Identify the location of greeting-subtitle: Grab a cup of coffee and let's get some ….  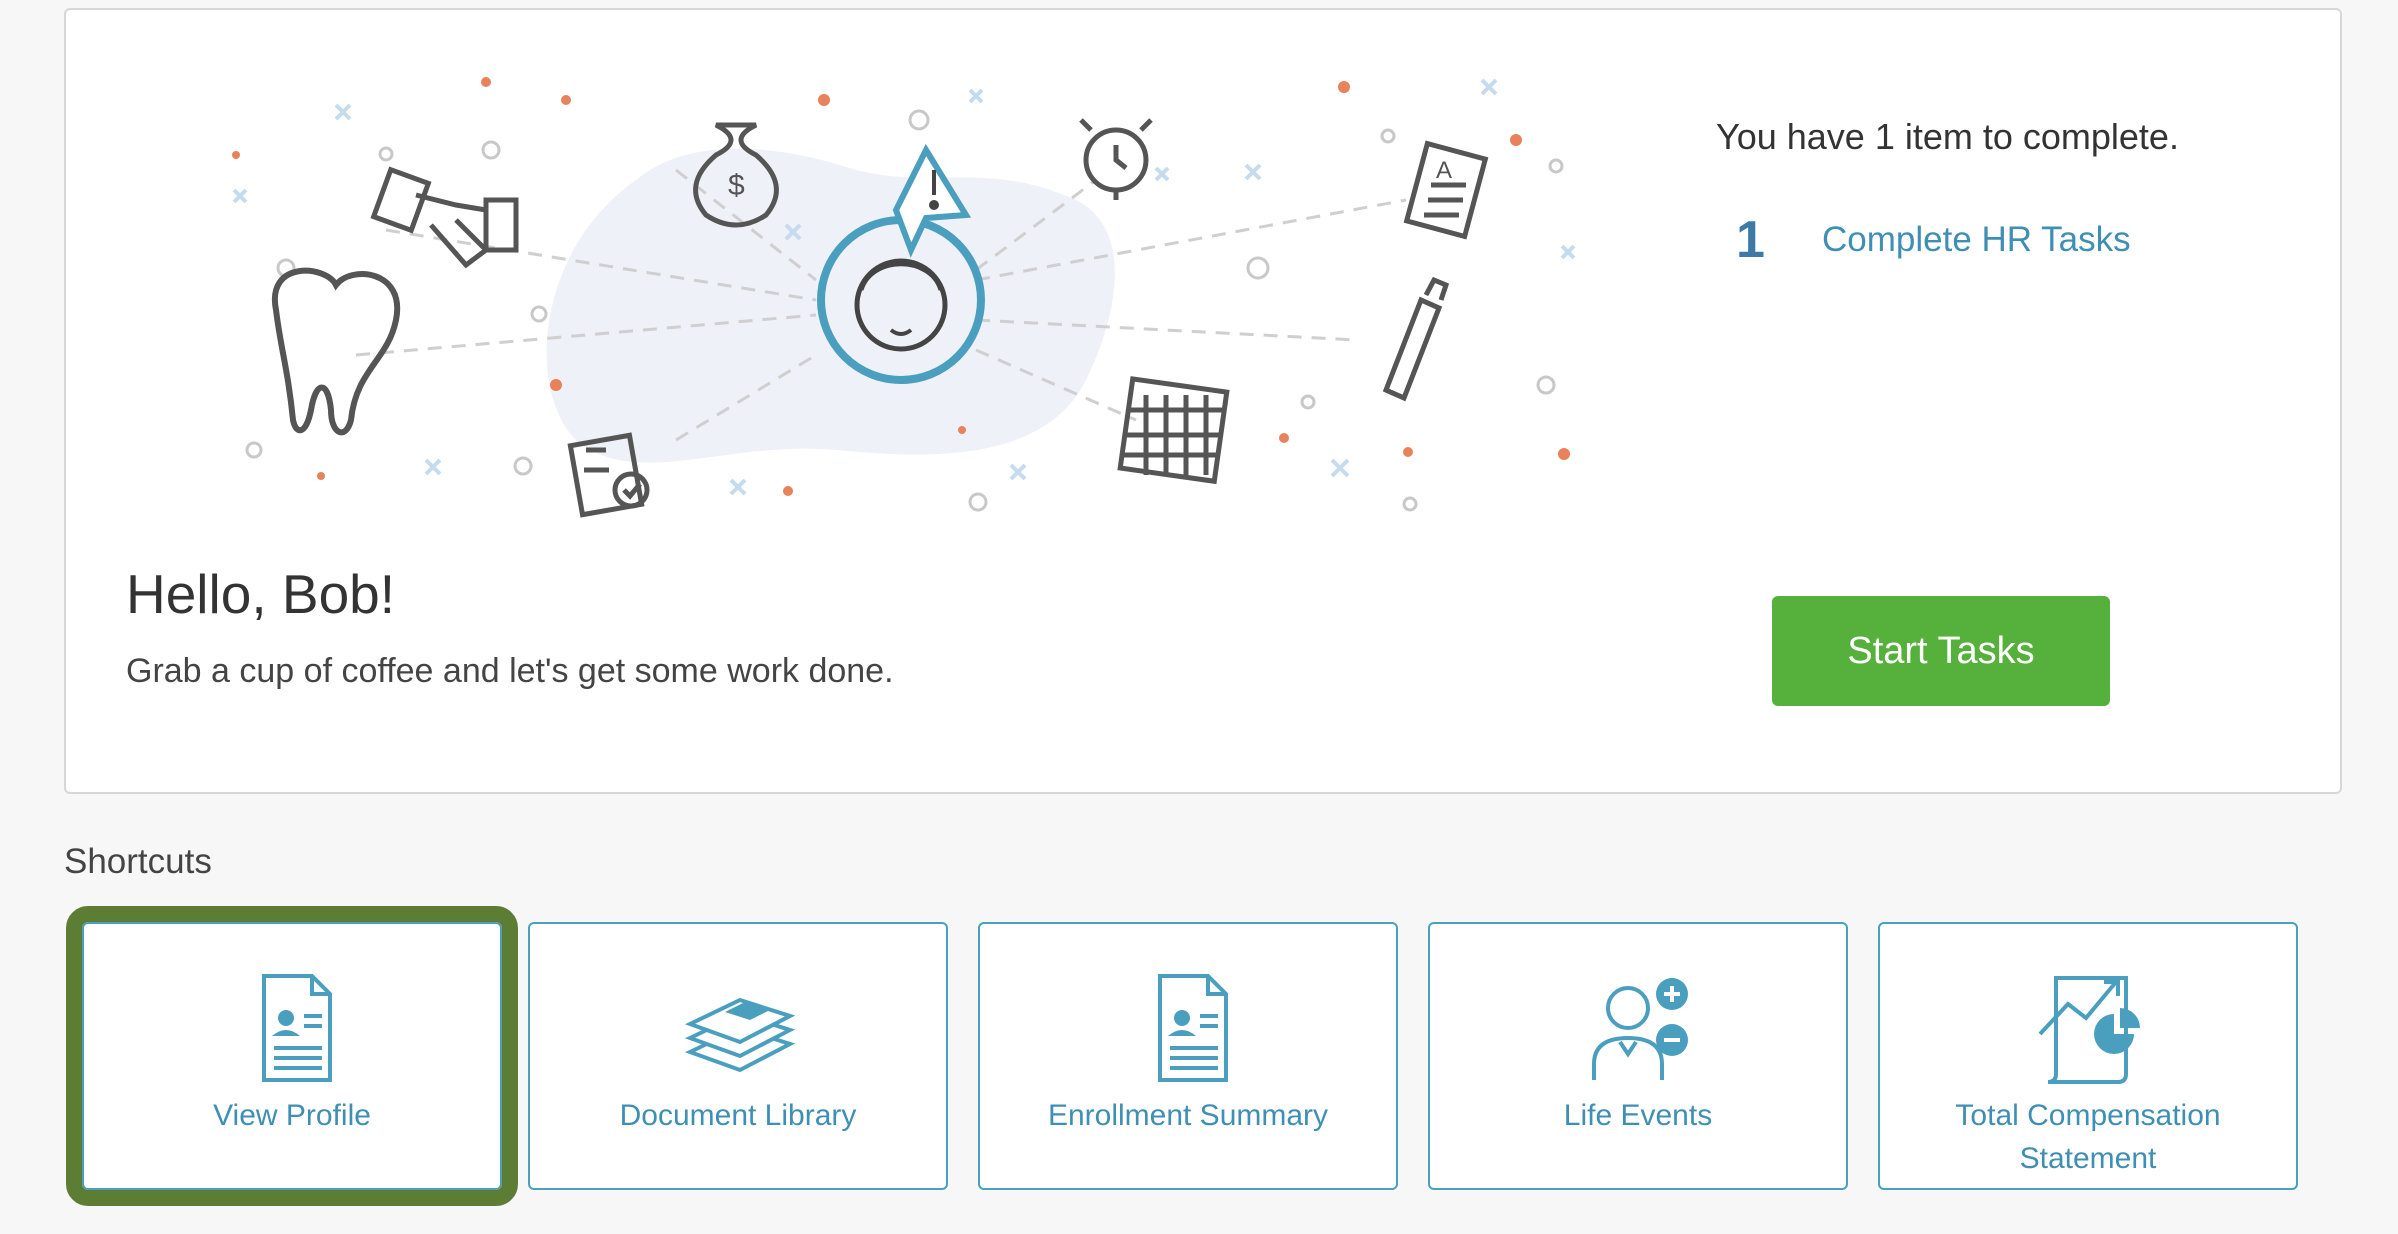
(510, 671).